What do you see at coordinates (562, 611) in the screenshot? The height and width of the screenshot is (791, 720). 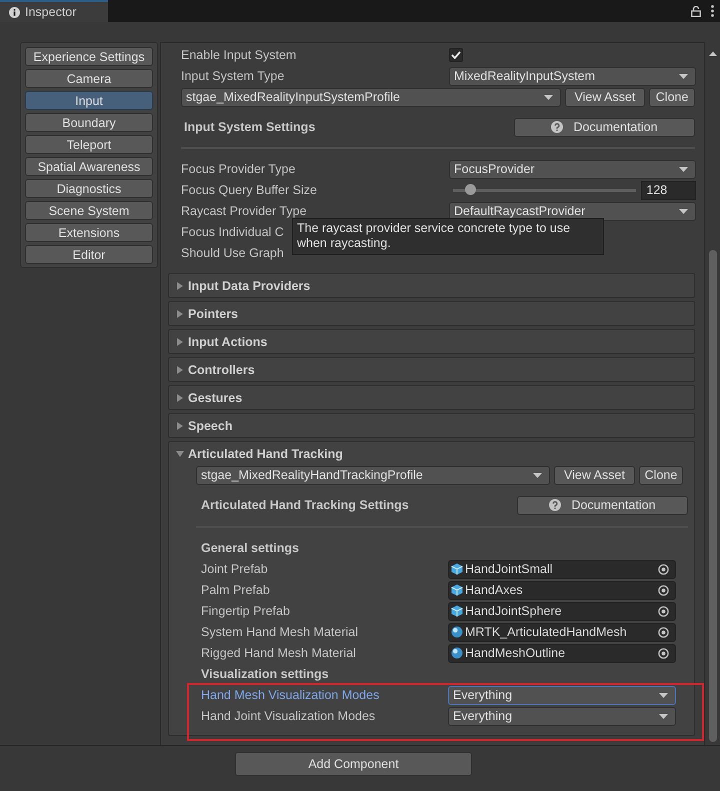 I see `object-field: HandJointSphere` at bounding box center [562, 611].